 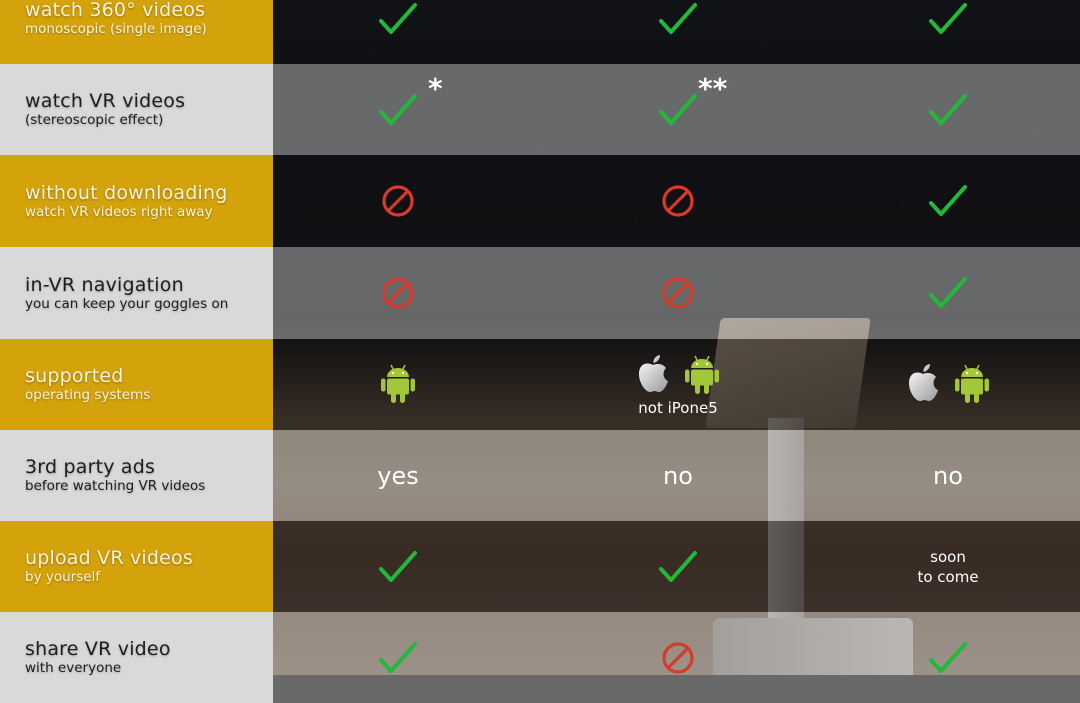 I want to click on feature-subtitle: you can keep your goggles on, so click(x=127, y=303).